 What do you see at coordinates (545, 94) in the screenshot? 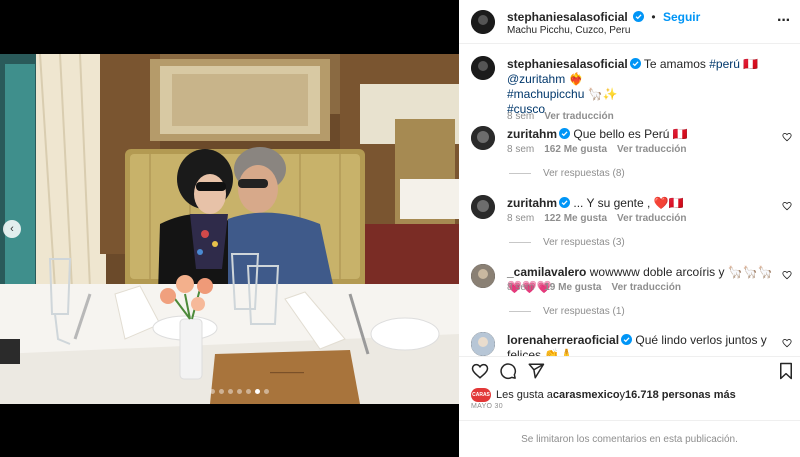
I see `hashtag-link: #machupicchu` at bounding box center [545, 94].